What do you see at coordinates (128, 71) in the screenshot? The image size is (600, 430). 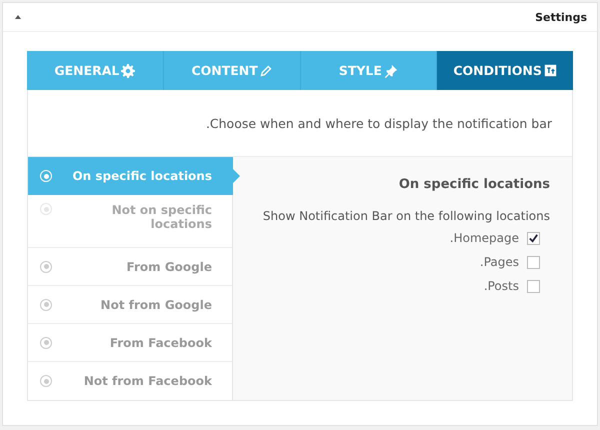 I see `gear-icon` at bounding box center [128, 71].